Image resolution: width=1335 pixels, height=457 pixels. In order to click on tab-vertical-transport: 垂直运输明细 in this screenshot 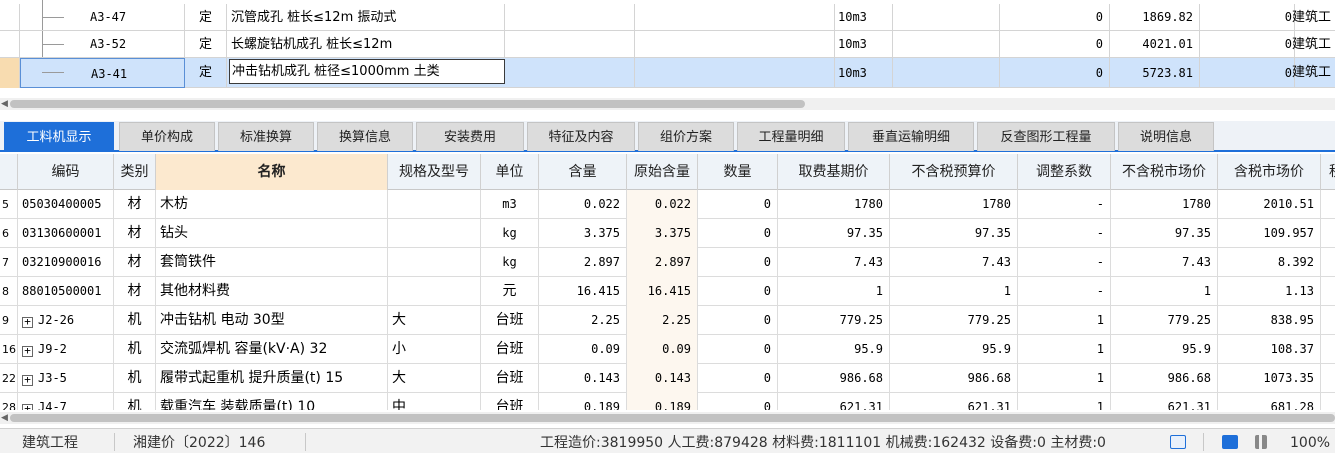, I will do `click(911, 136)`.